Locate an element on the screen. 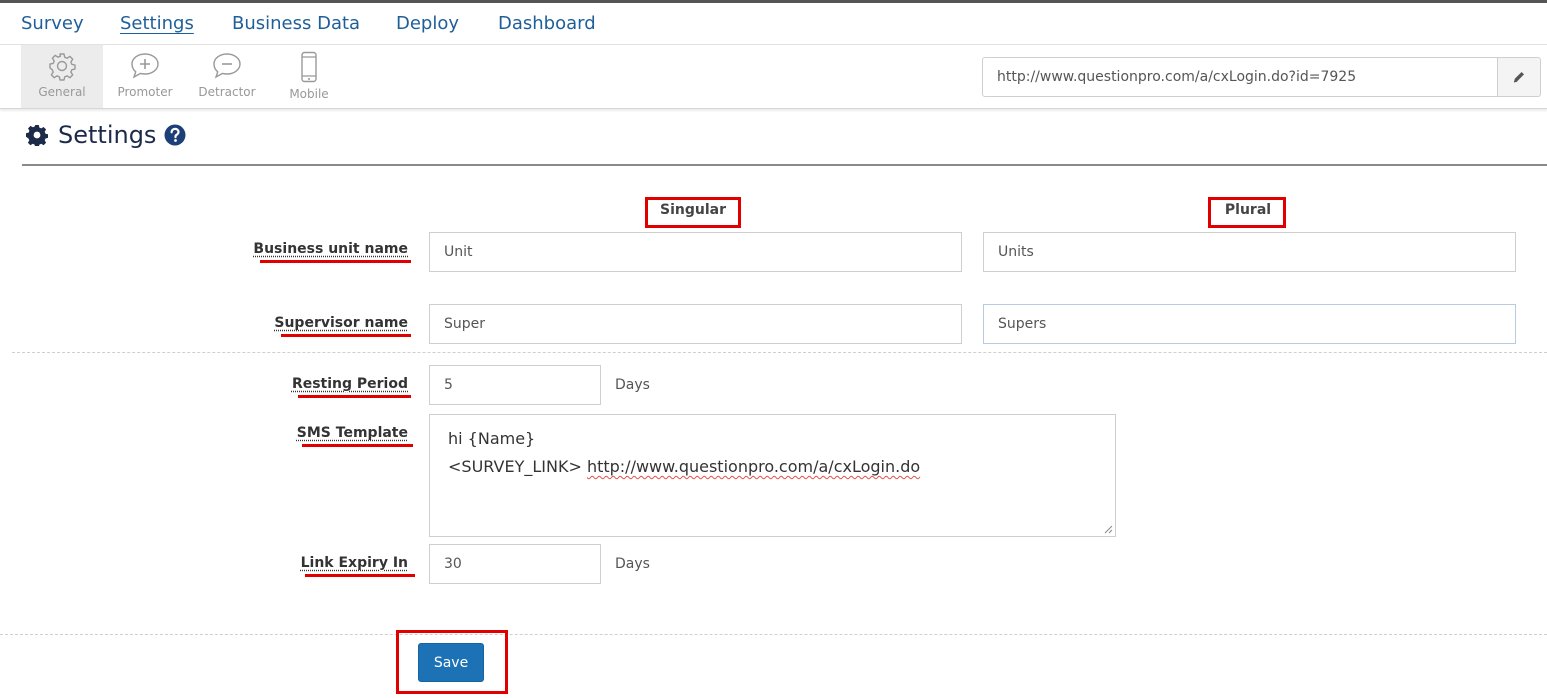 The height and width of the screenshot is (698, 1547). link-expiry-label: Link Expiry In is located at coordinates (354, 563).